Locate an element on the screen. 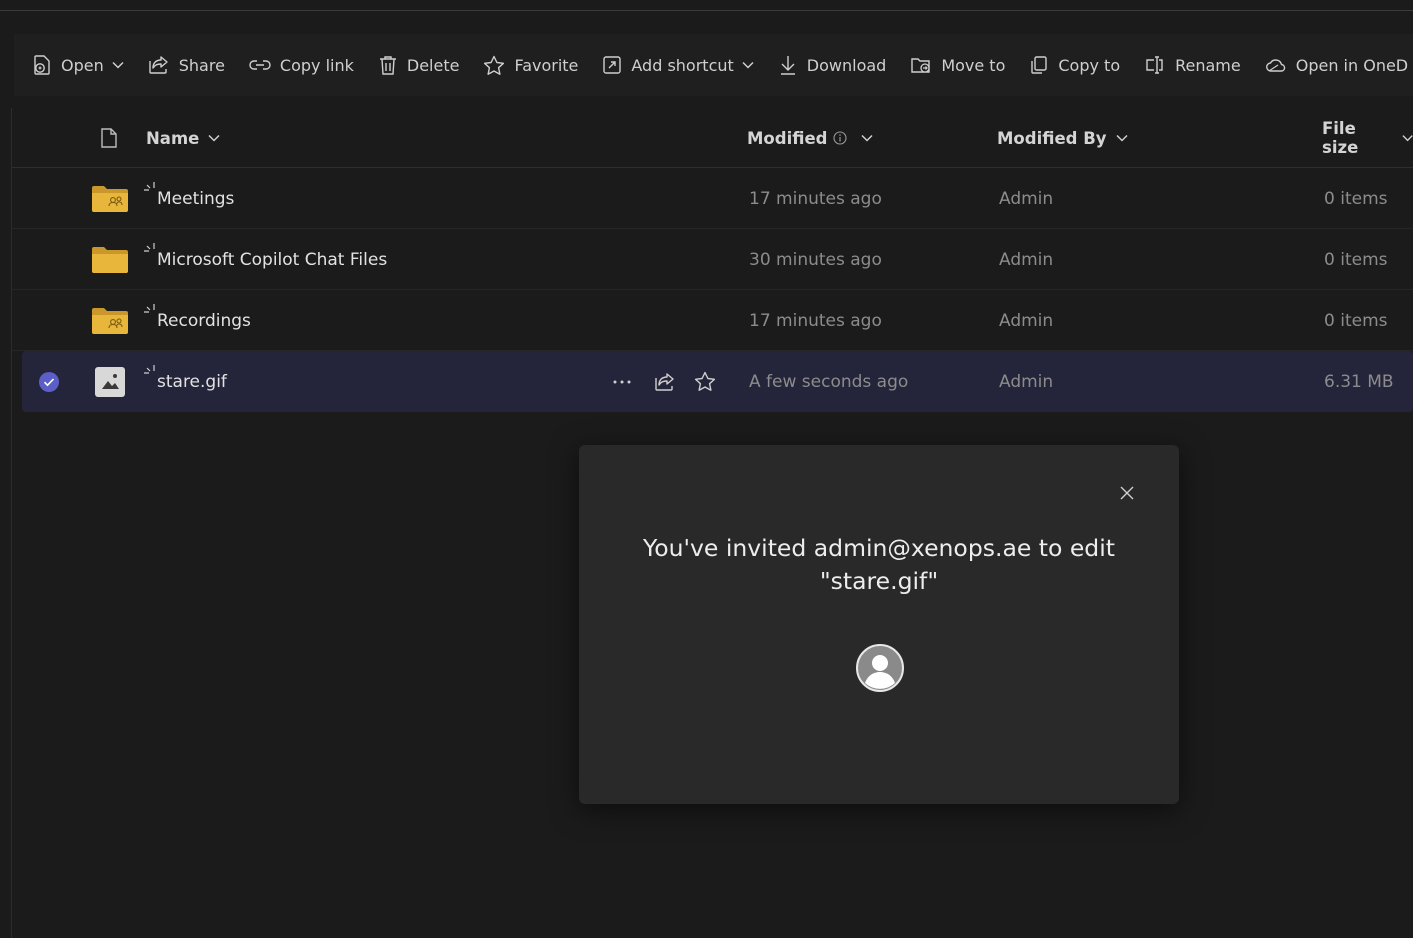 Image resolution: width=1413 pixels, height=938 pixels. open-in-onedrive-button: Open in OneD is located at coordinates (1336, 65).